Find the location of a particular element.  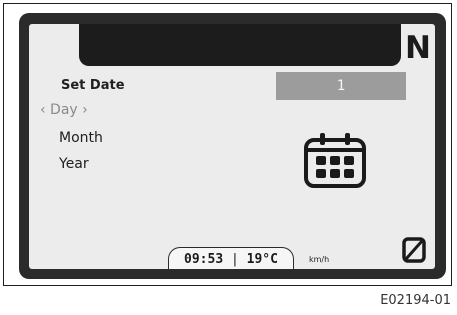

speed-unit: km/h is located at coordinates (319, 259).